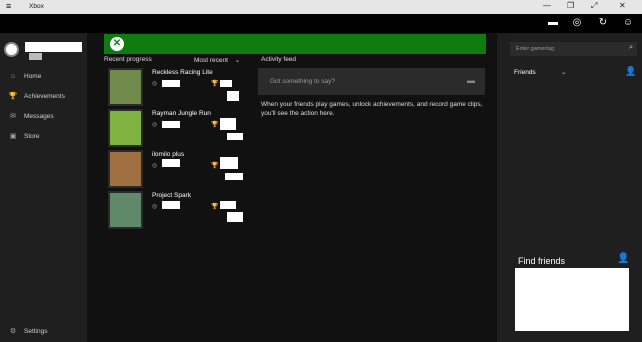 The height and width of the screenshot is (342, 642). I want to click on avatar, so click(11, 49).